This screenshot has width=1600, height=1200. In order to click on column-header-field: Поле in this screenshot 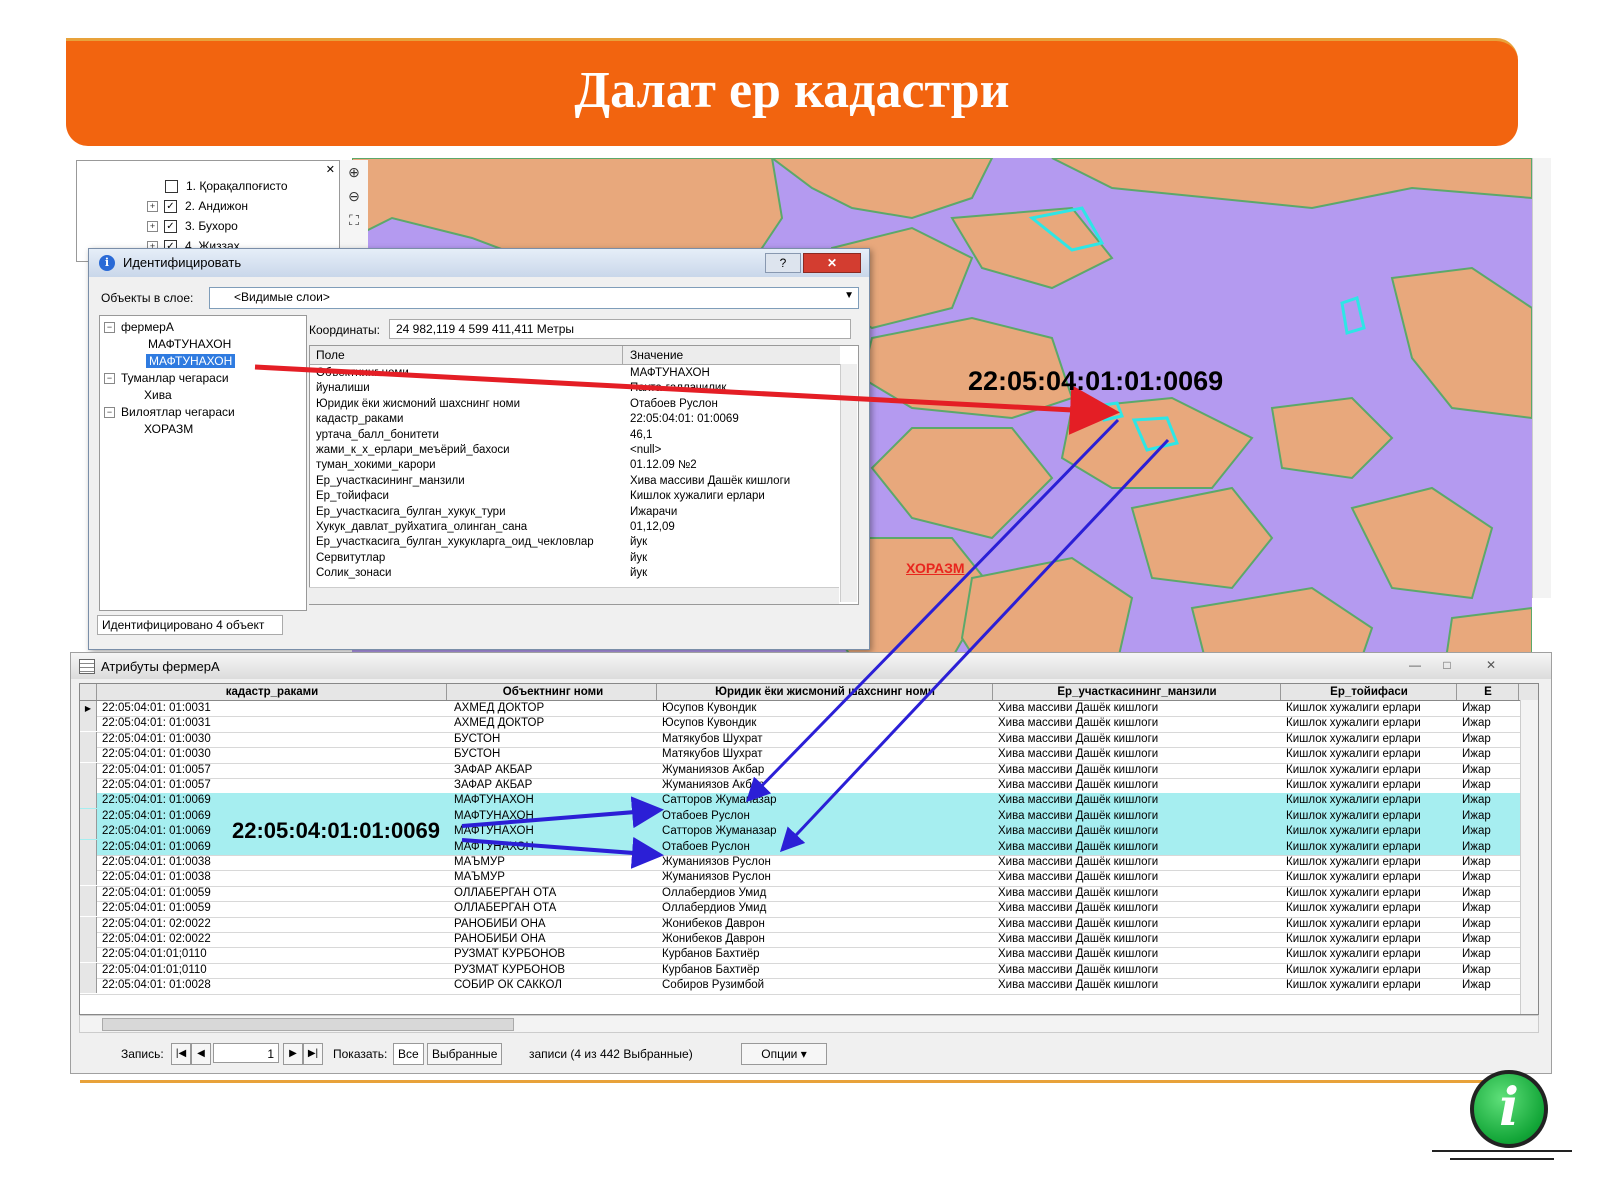, I will do `click(330, 355)`.